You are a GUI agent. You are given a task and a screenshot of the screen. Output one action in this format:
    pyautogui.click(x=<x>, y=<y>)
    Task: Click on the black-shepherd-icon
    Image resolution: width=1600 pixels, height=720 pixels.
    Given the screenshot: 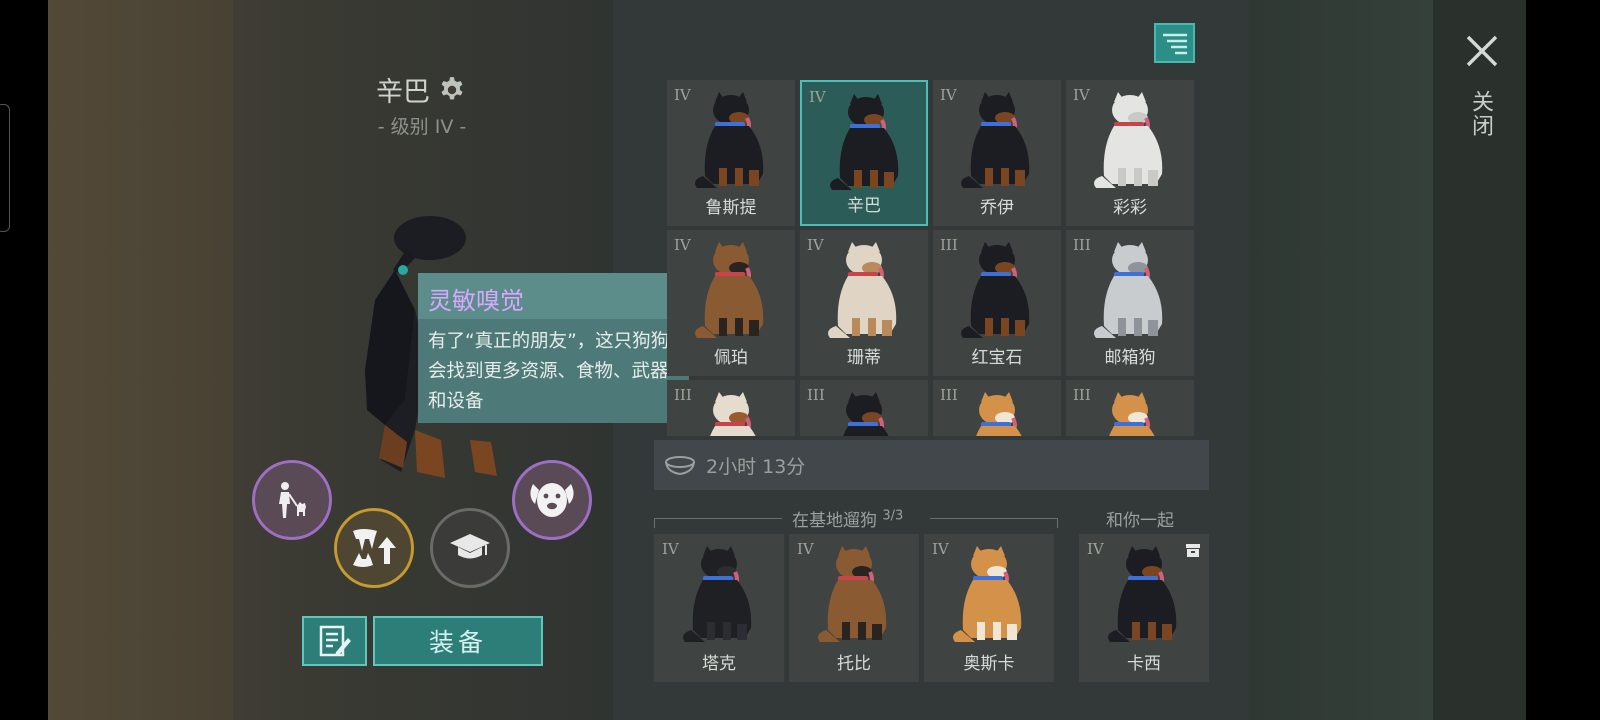 What is the action you would take?
    pyautogui.click(x=717, y=594)
    